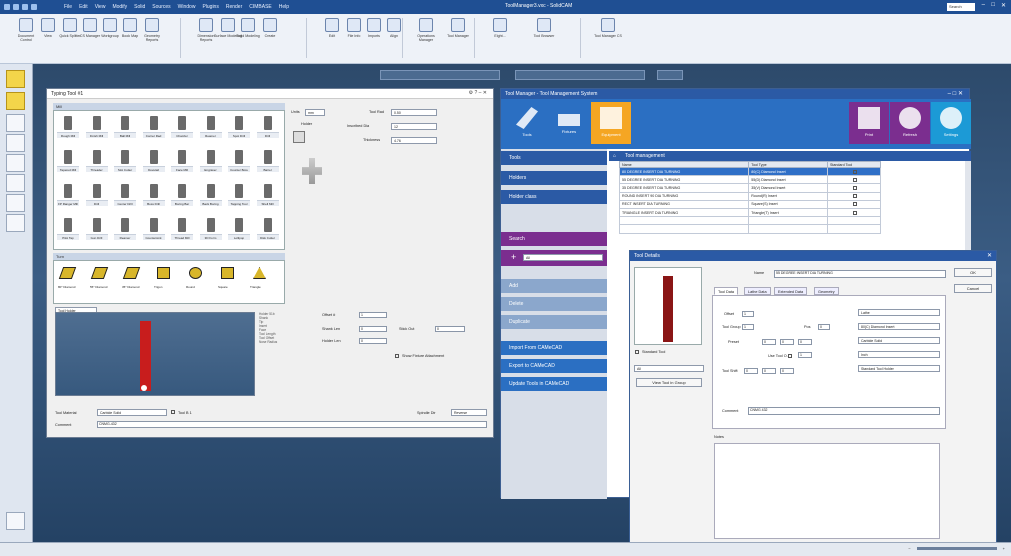 This screenshot has height=556, width=1011. What do you see at coordinates (68, 228) in the screenshot?
I see `mill-tool-pilot-tap: Pilot Tap` at bounding box center [68, 228].